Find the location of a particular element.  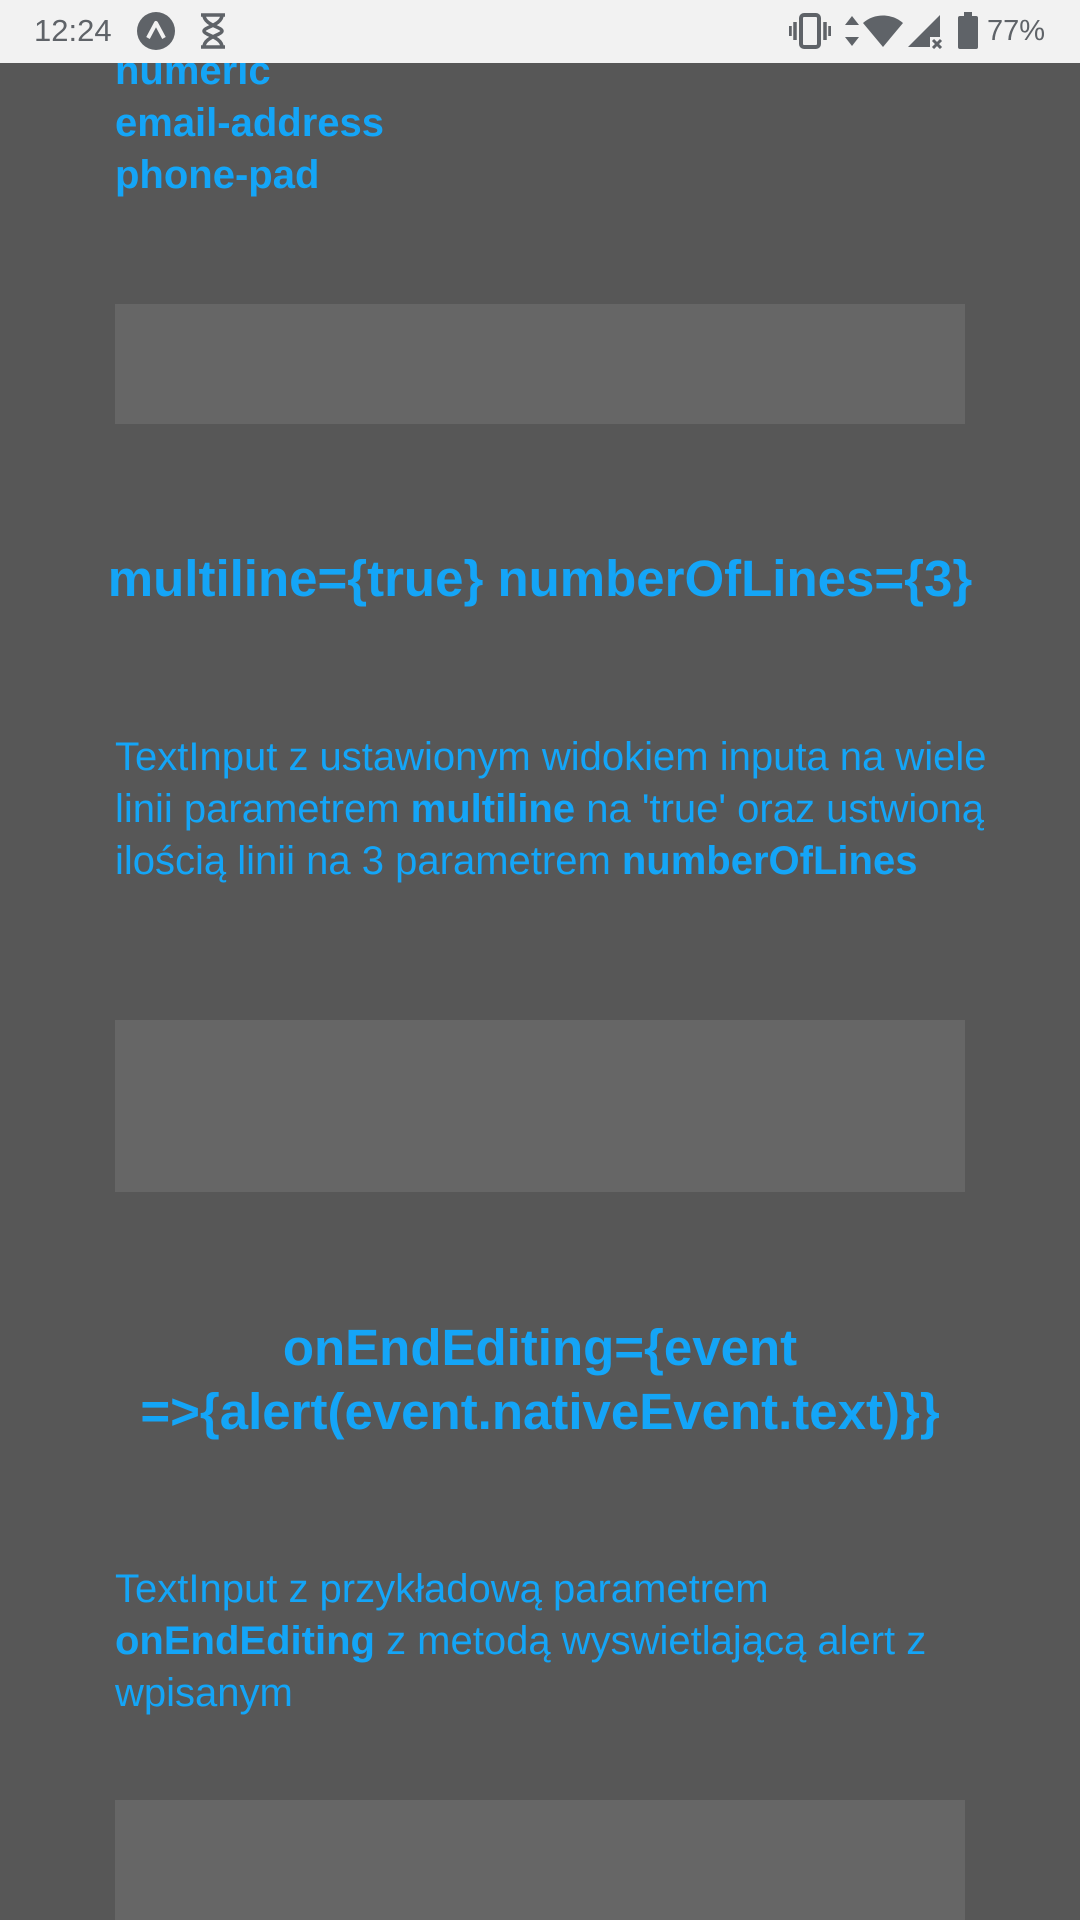

battery-percent: 77% is located at coordinates (1015, 31).